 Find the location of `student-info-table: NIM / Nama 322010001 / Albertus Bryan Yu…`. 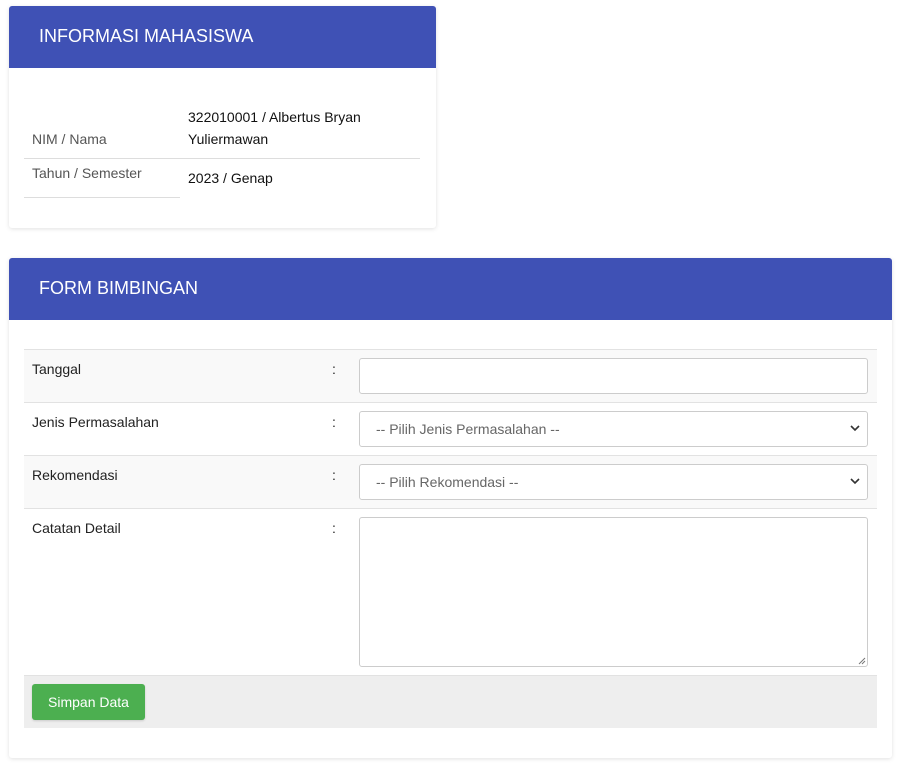

student-info-table: NIM / Nama 322010001 / Albertus Bryan Yu… is located at coordinates (222, 148).